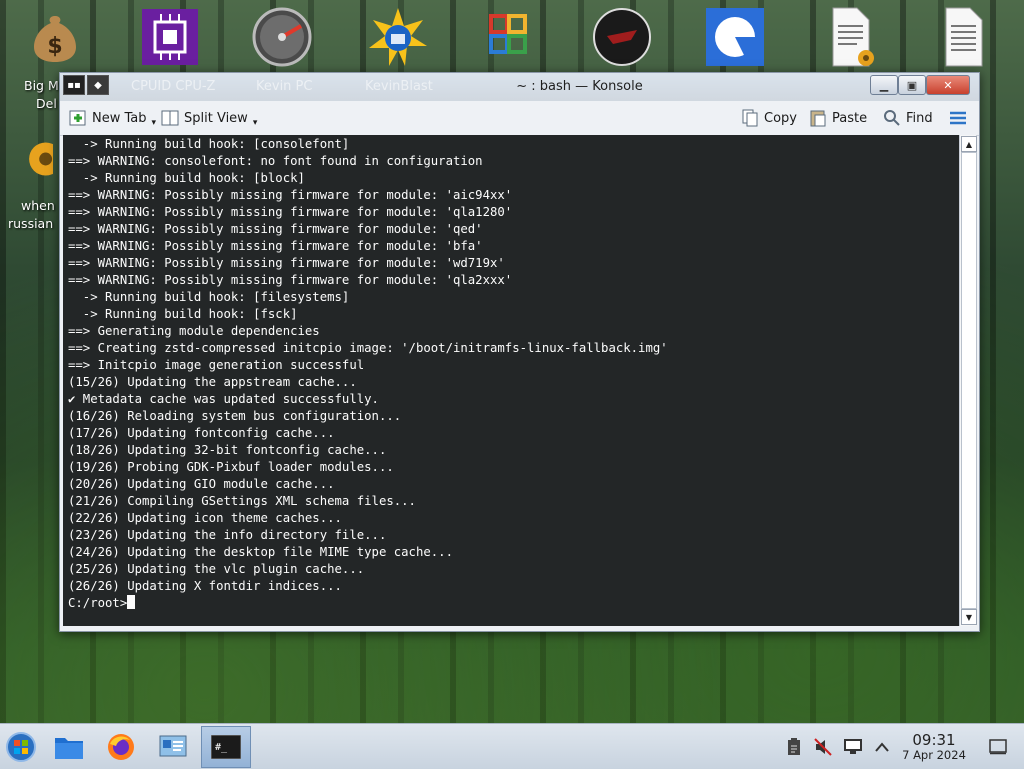 The image size is (1024, 769). I want to click on close-button: ✕, so click(948, 85).